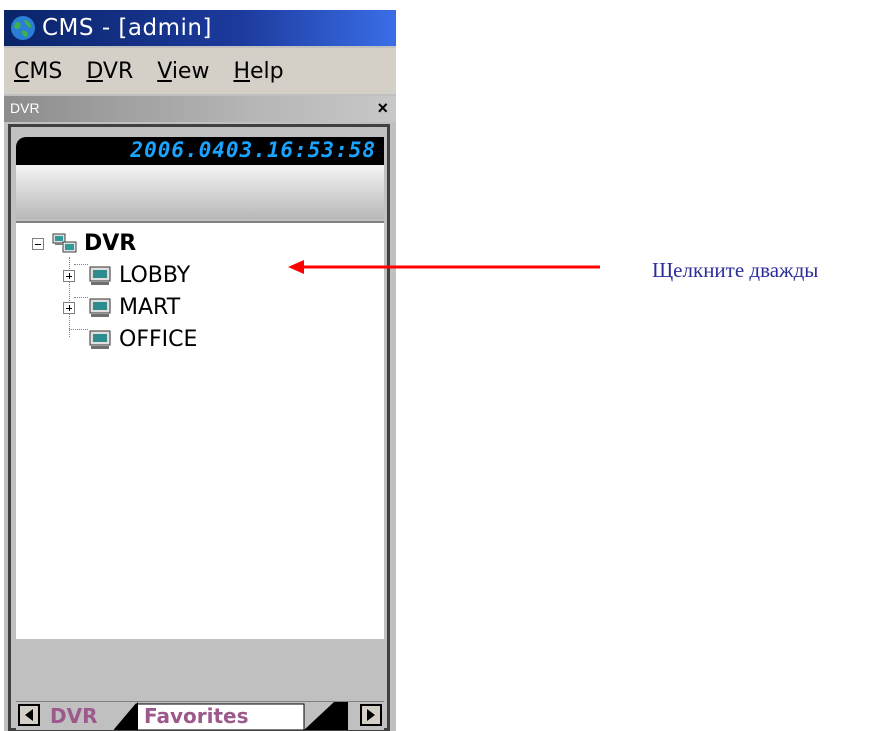  I want to click on tree-item-mart: MART, so click(121, 307).